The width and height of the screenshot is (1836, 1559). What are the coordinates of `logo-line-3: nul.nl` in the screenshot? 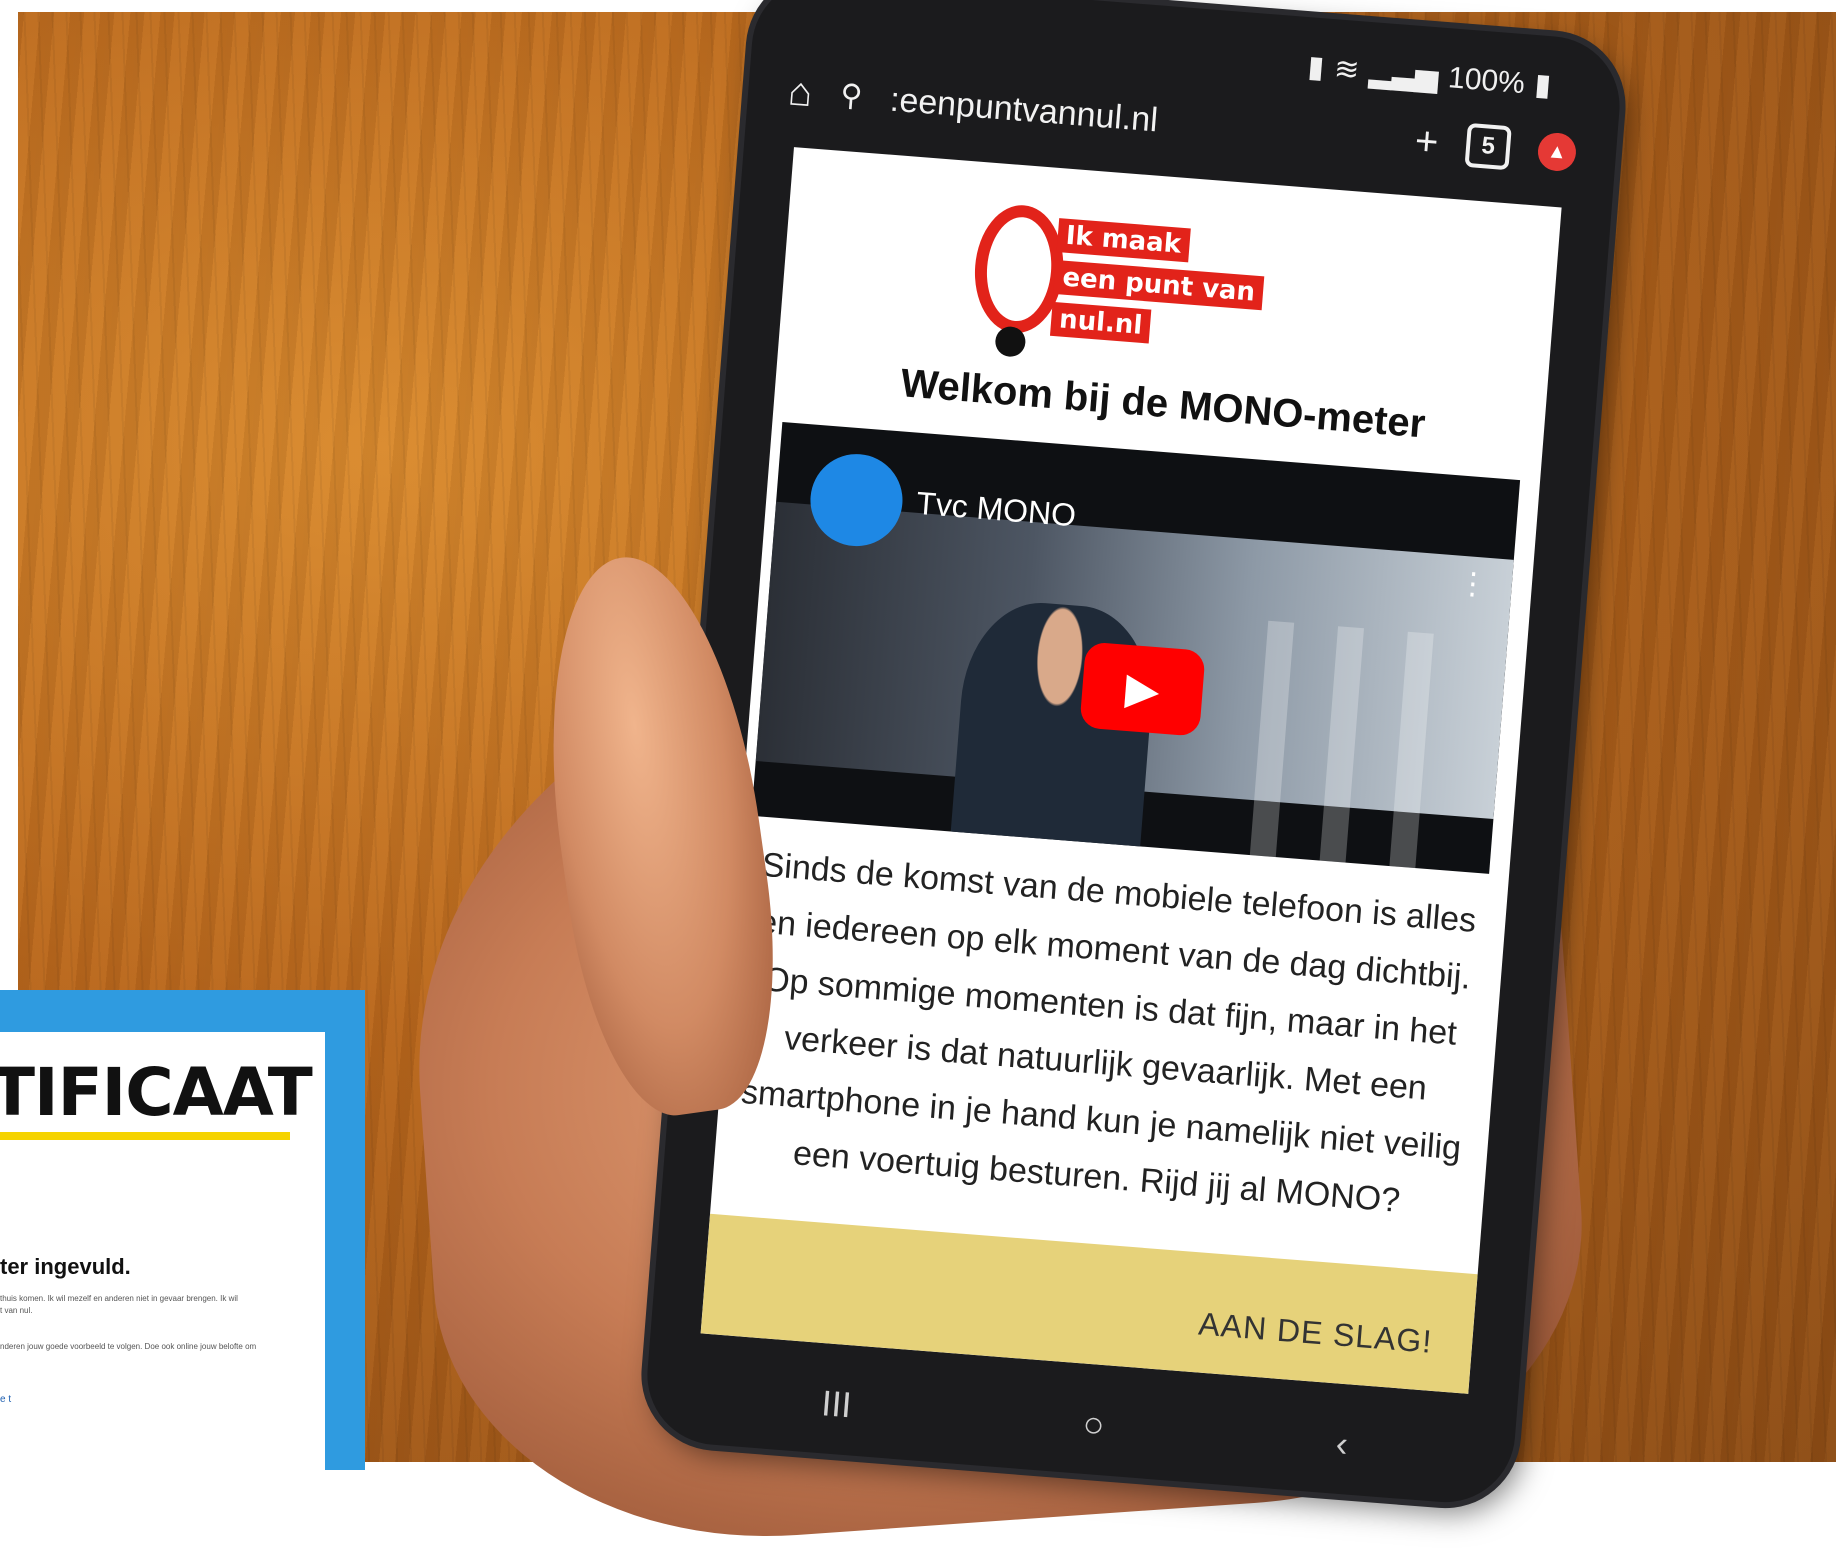 It's located at (1100, 322).